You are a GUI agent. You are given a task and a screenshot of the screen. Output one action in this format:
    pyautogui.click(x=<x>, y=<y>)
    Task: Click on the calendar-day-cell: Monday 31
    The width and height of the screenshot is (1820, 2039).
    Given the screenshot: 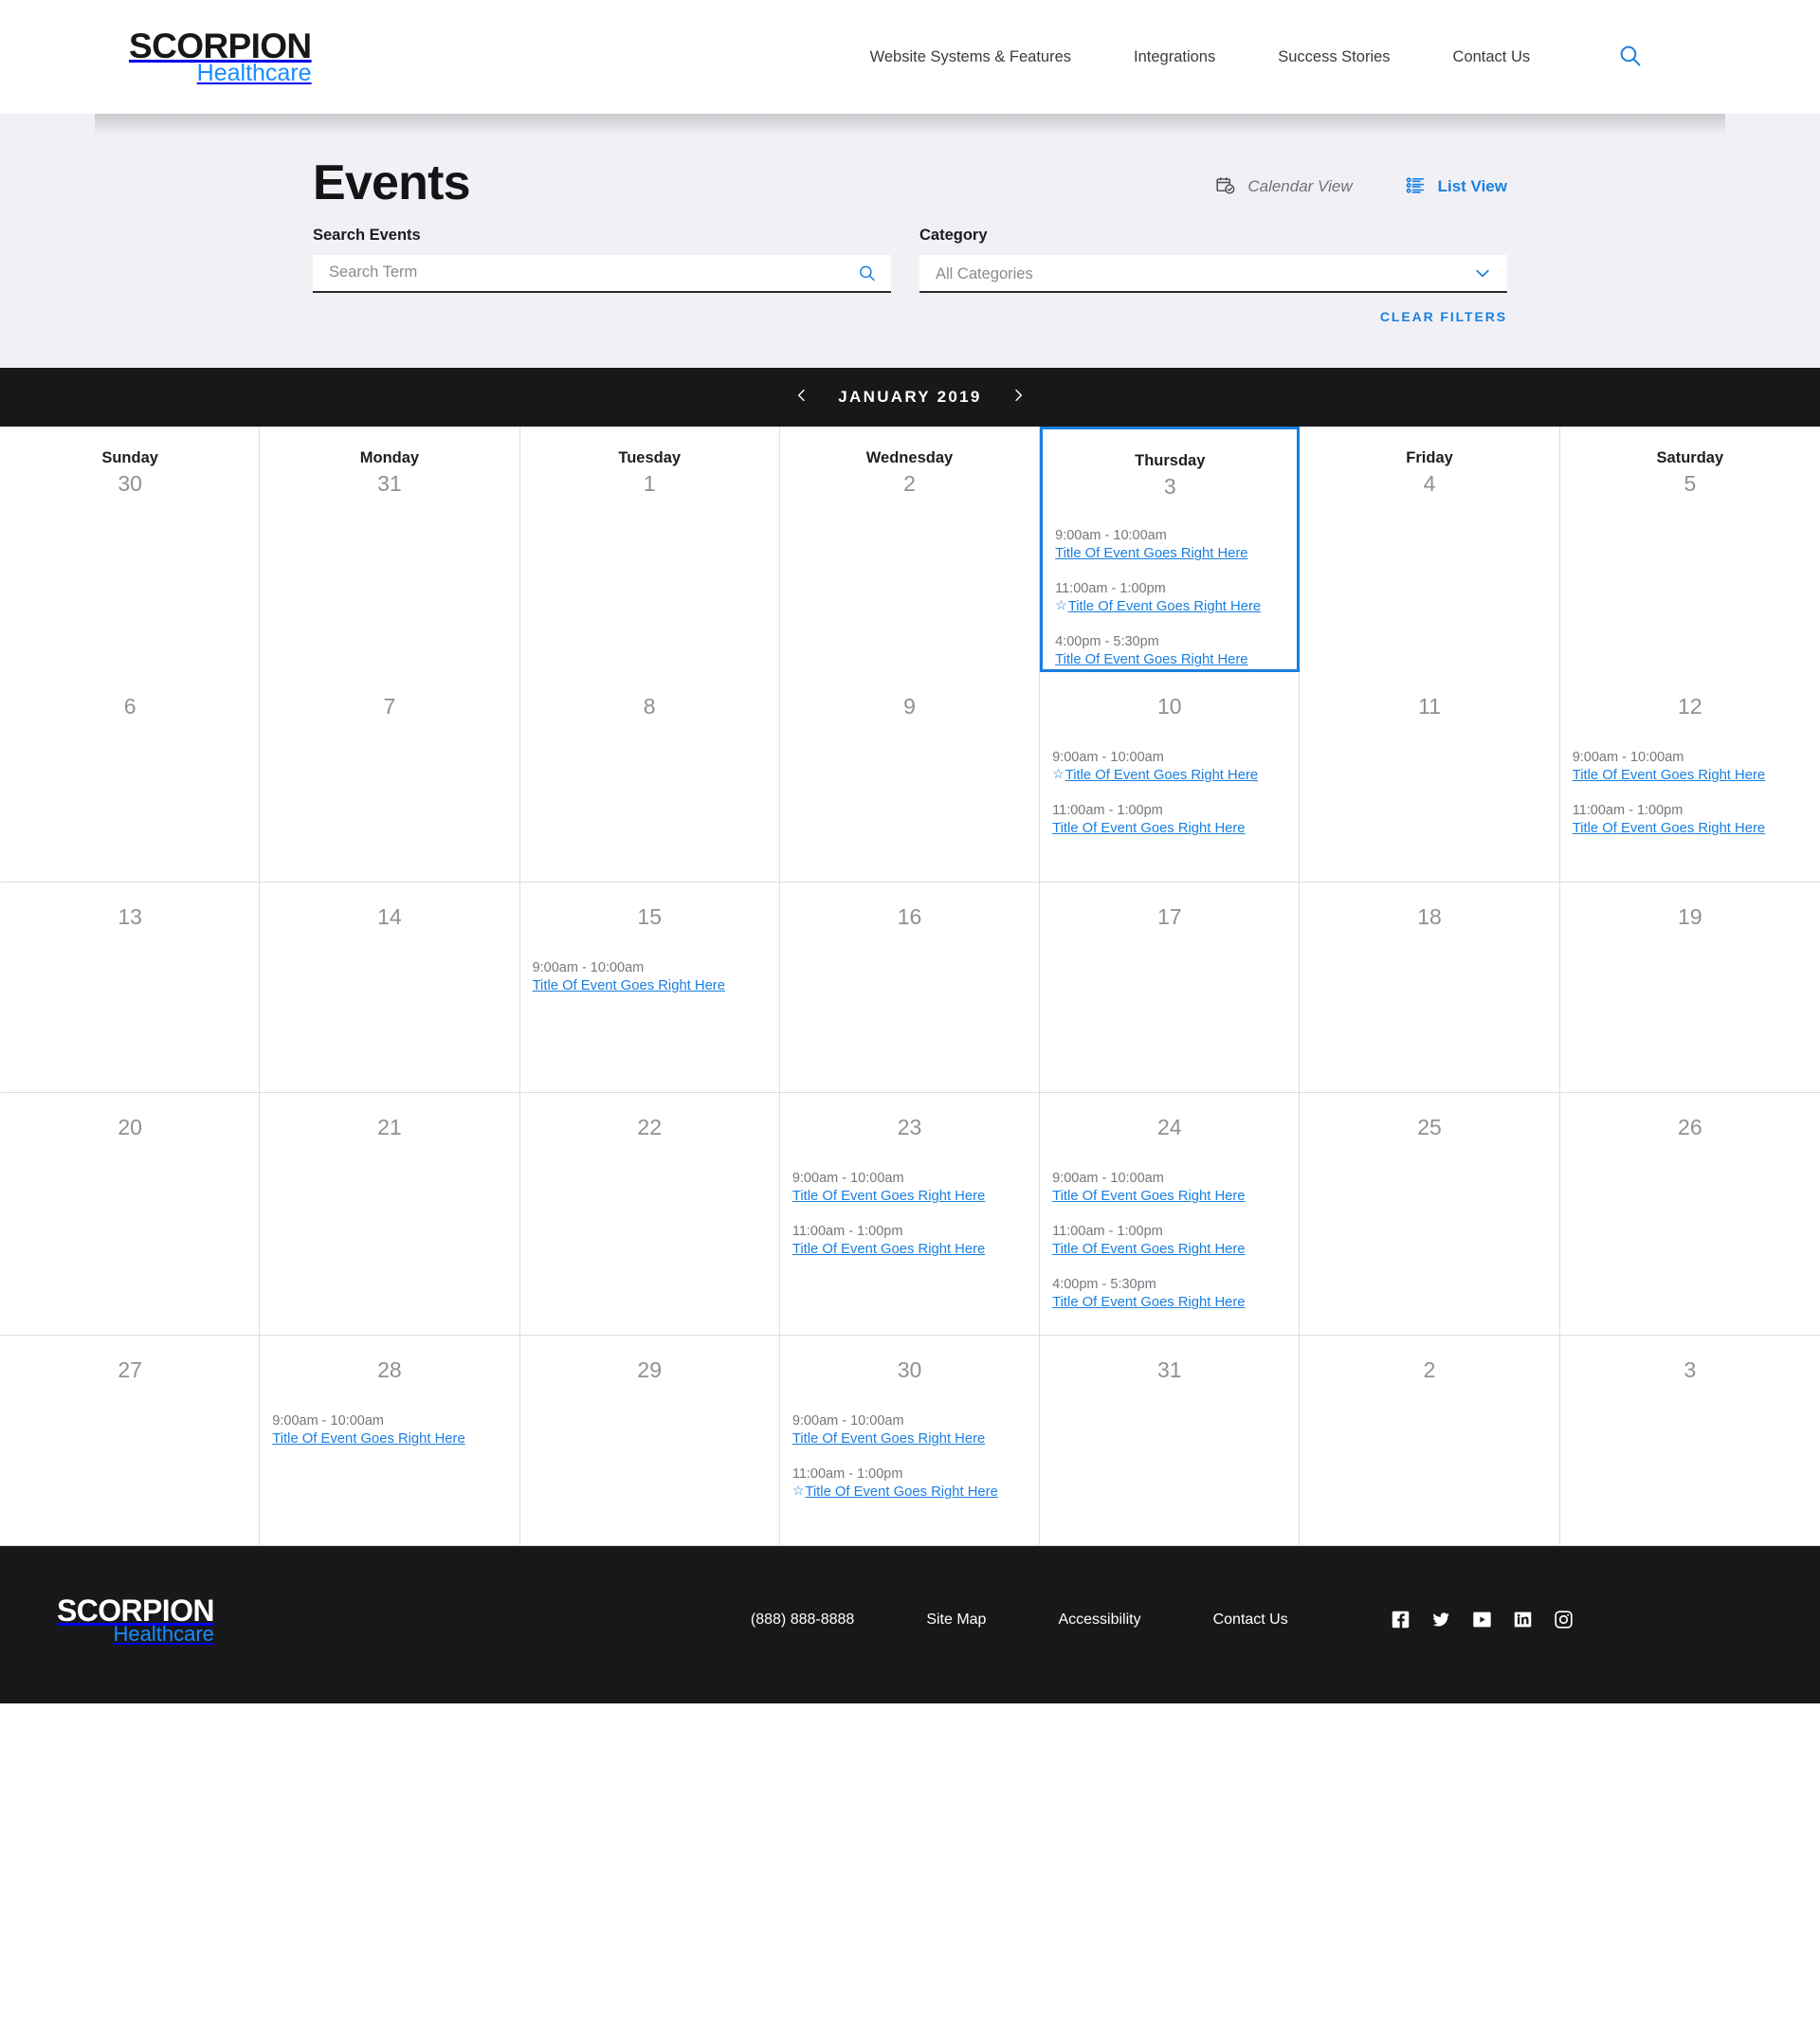 What is the action you would take?
    pyautogui.click(x=390, y=549)
    